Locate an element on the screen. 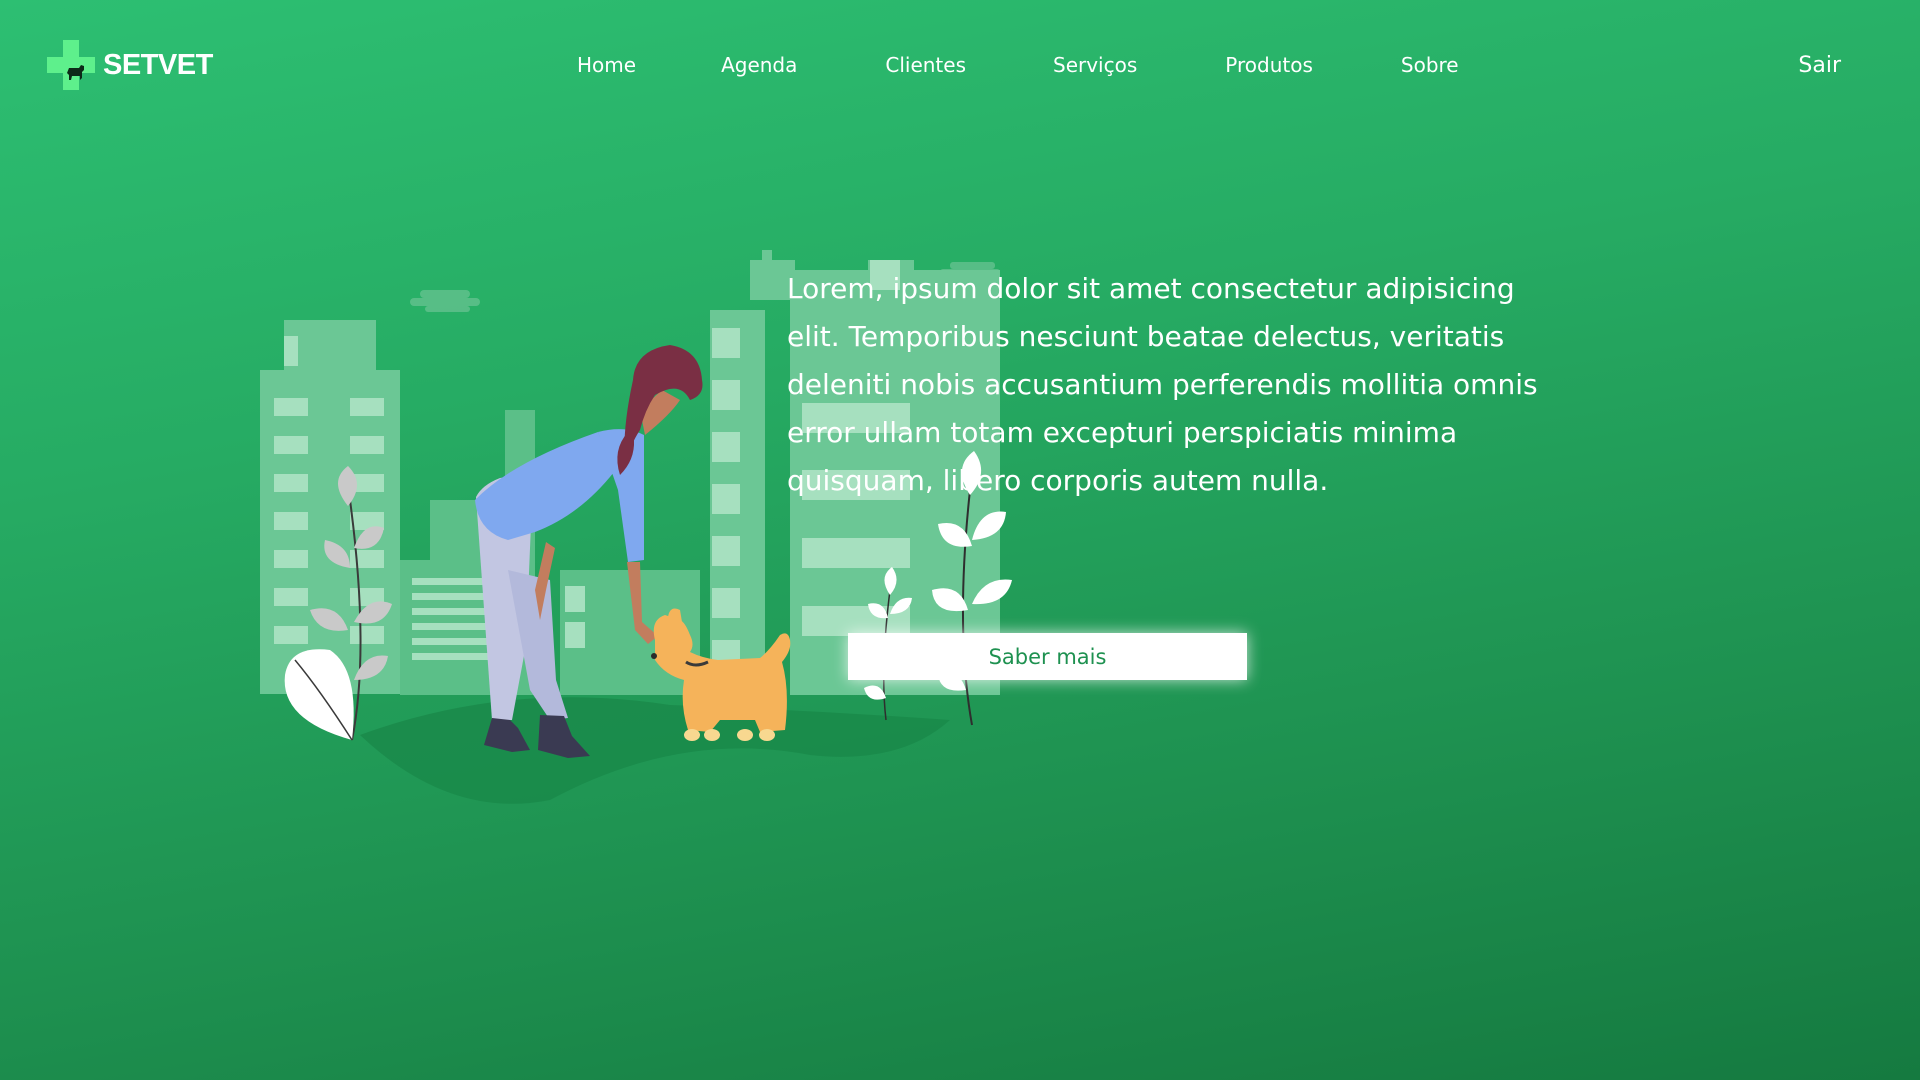 Image resolution: width=1920 pixels, height=1080 pixels. brand-logo-link: SETVET is located at coordinates (130, 65).